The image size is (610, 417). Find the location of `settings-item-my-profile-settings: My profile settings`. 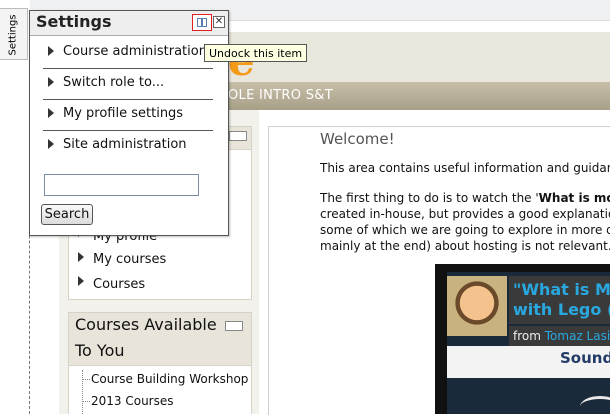

settings-item-my-profile-settings: My profile settings is located at coordinates (129, 115).